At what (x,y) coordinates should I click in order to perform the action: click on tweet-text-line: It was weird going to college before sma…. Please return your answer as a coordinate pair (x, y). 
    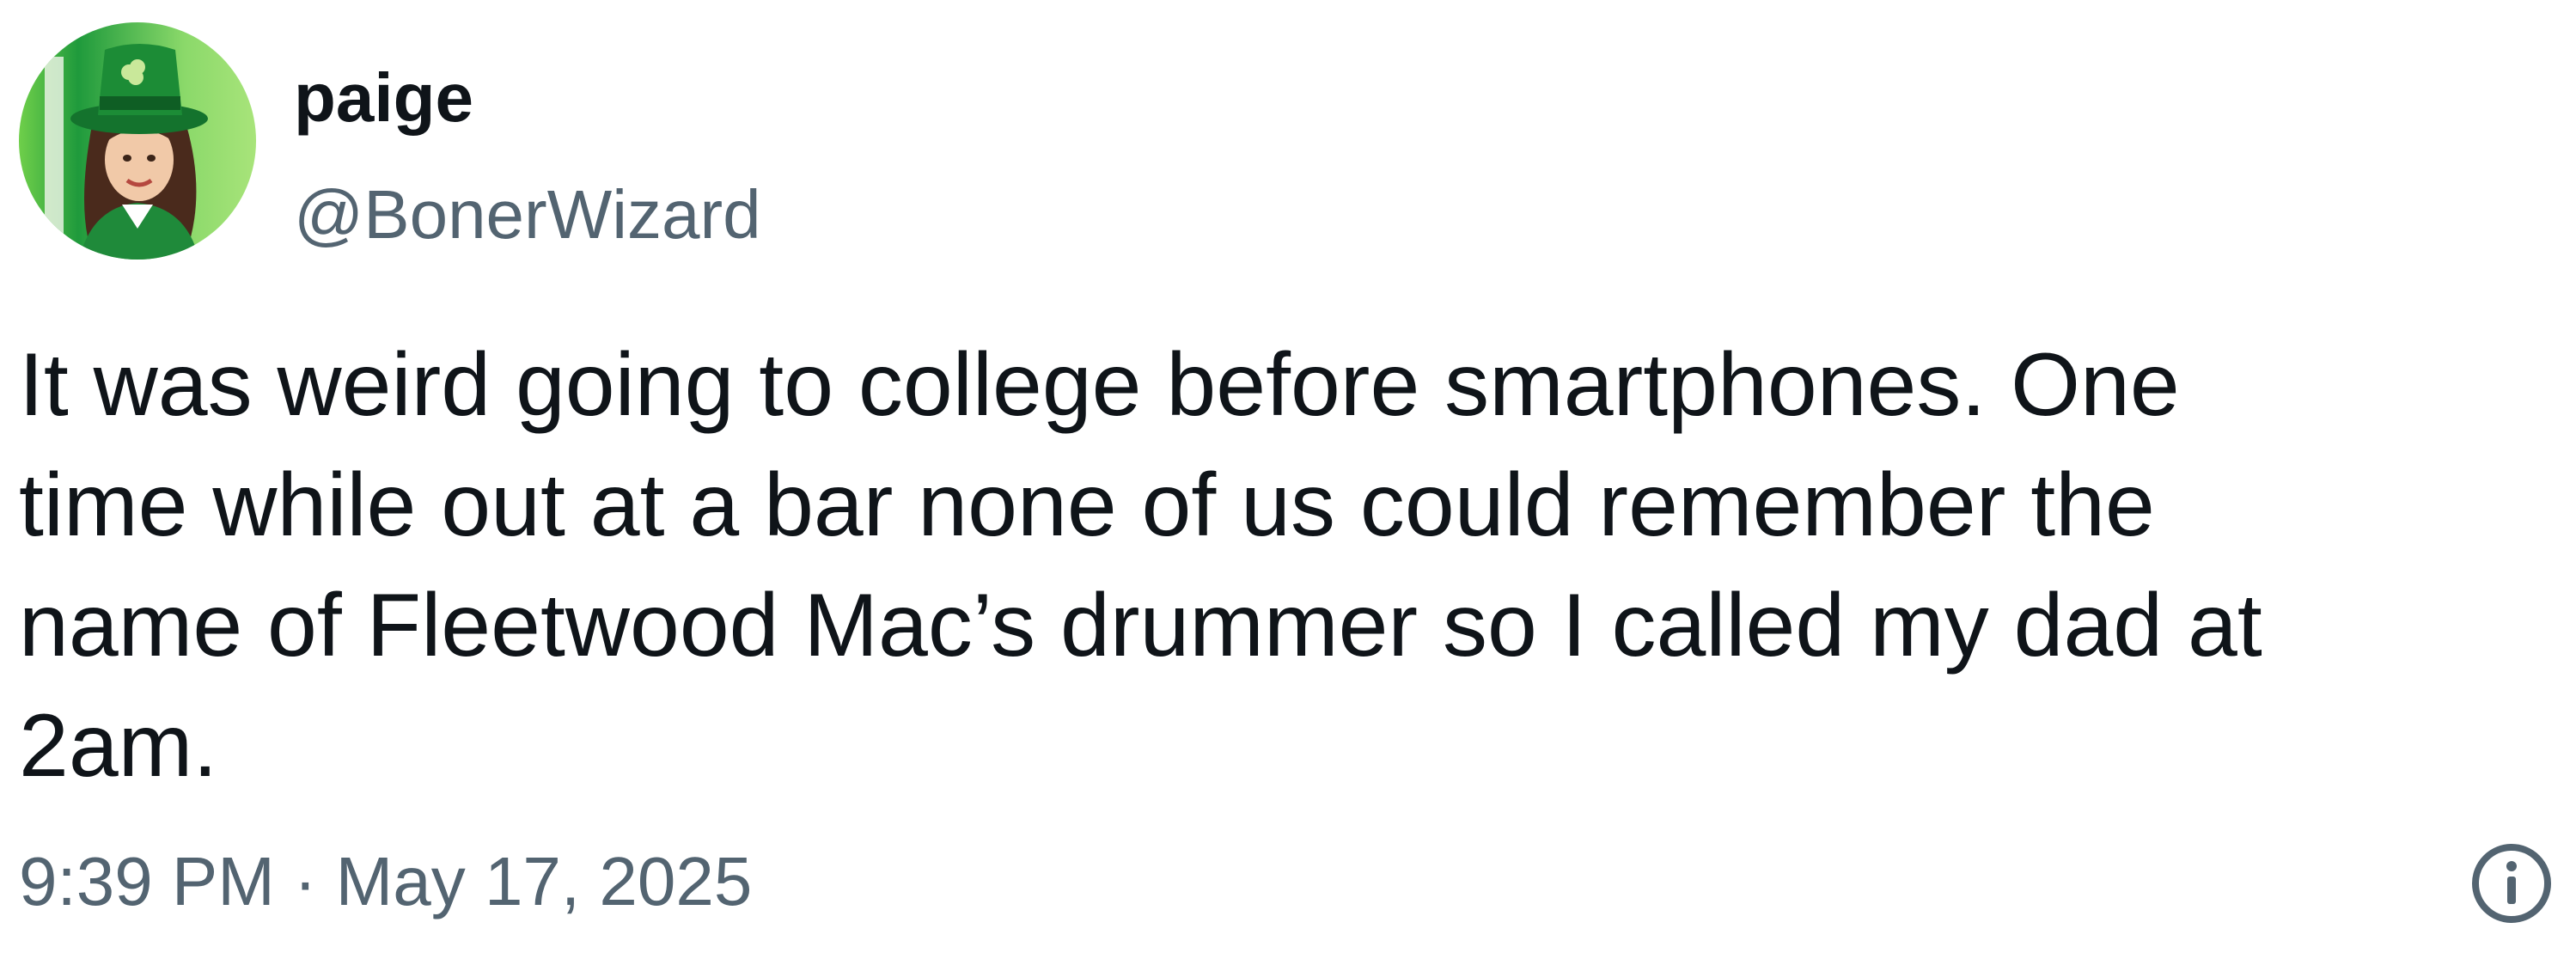
    Looking at the image, I should click on (1099, 385).